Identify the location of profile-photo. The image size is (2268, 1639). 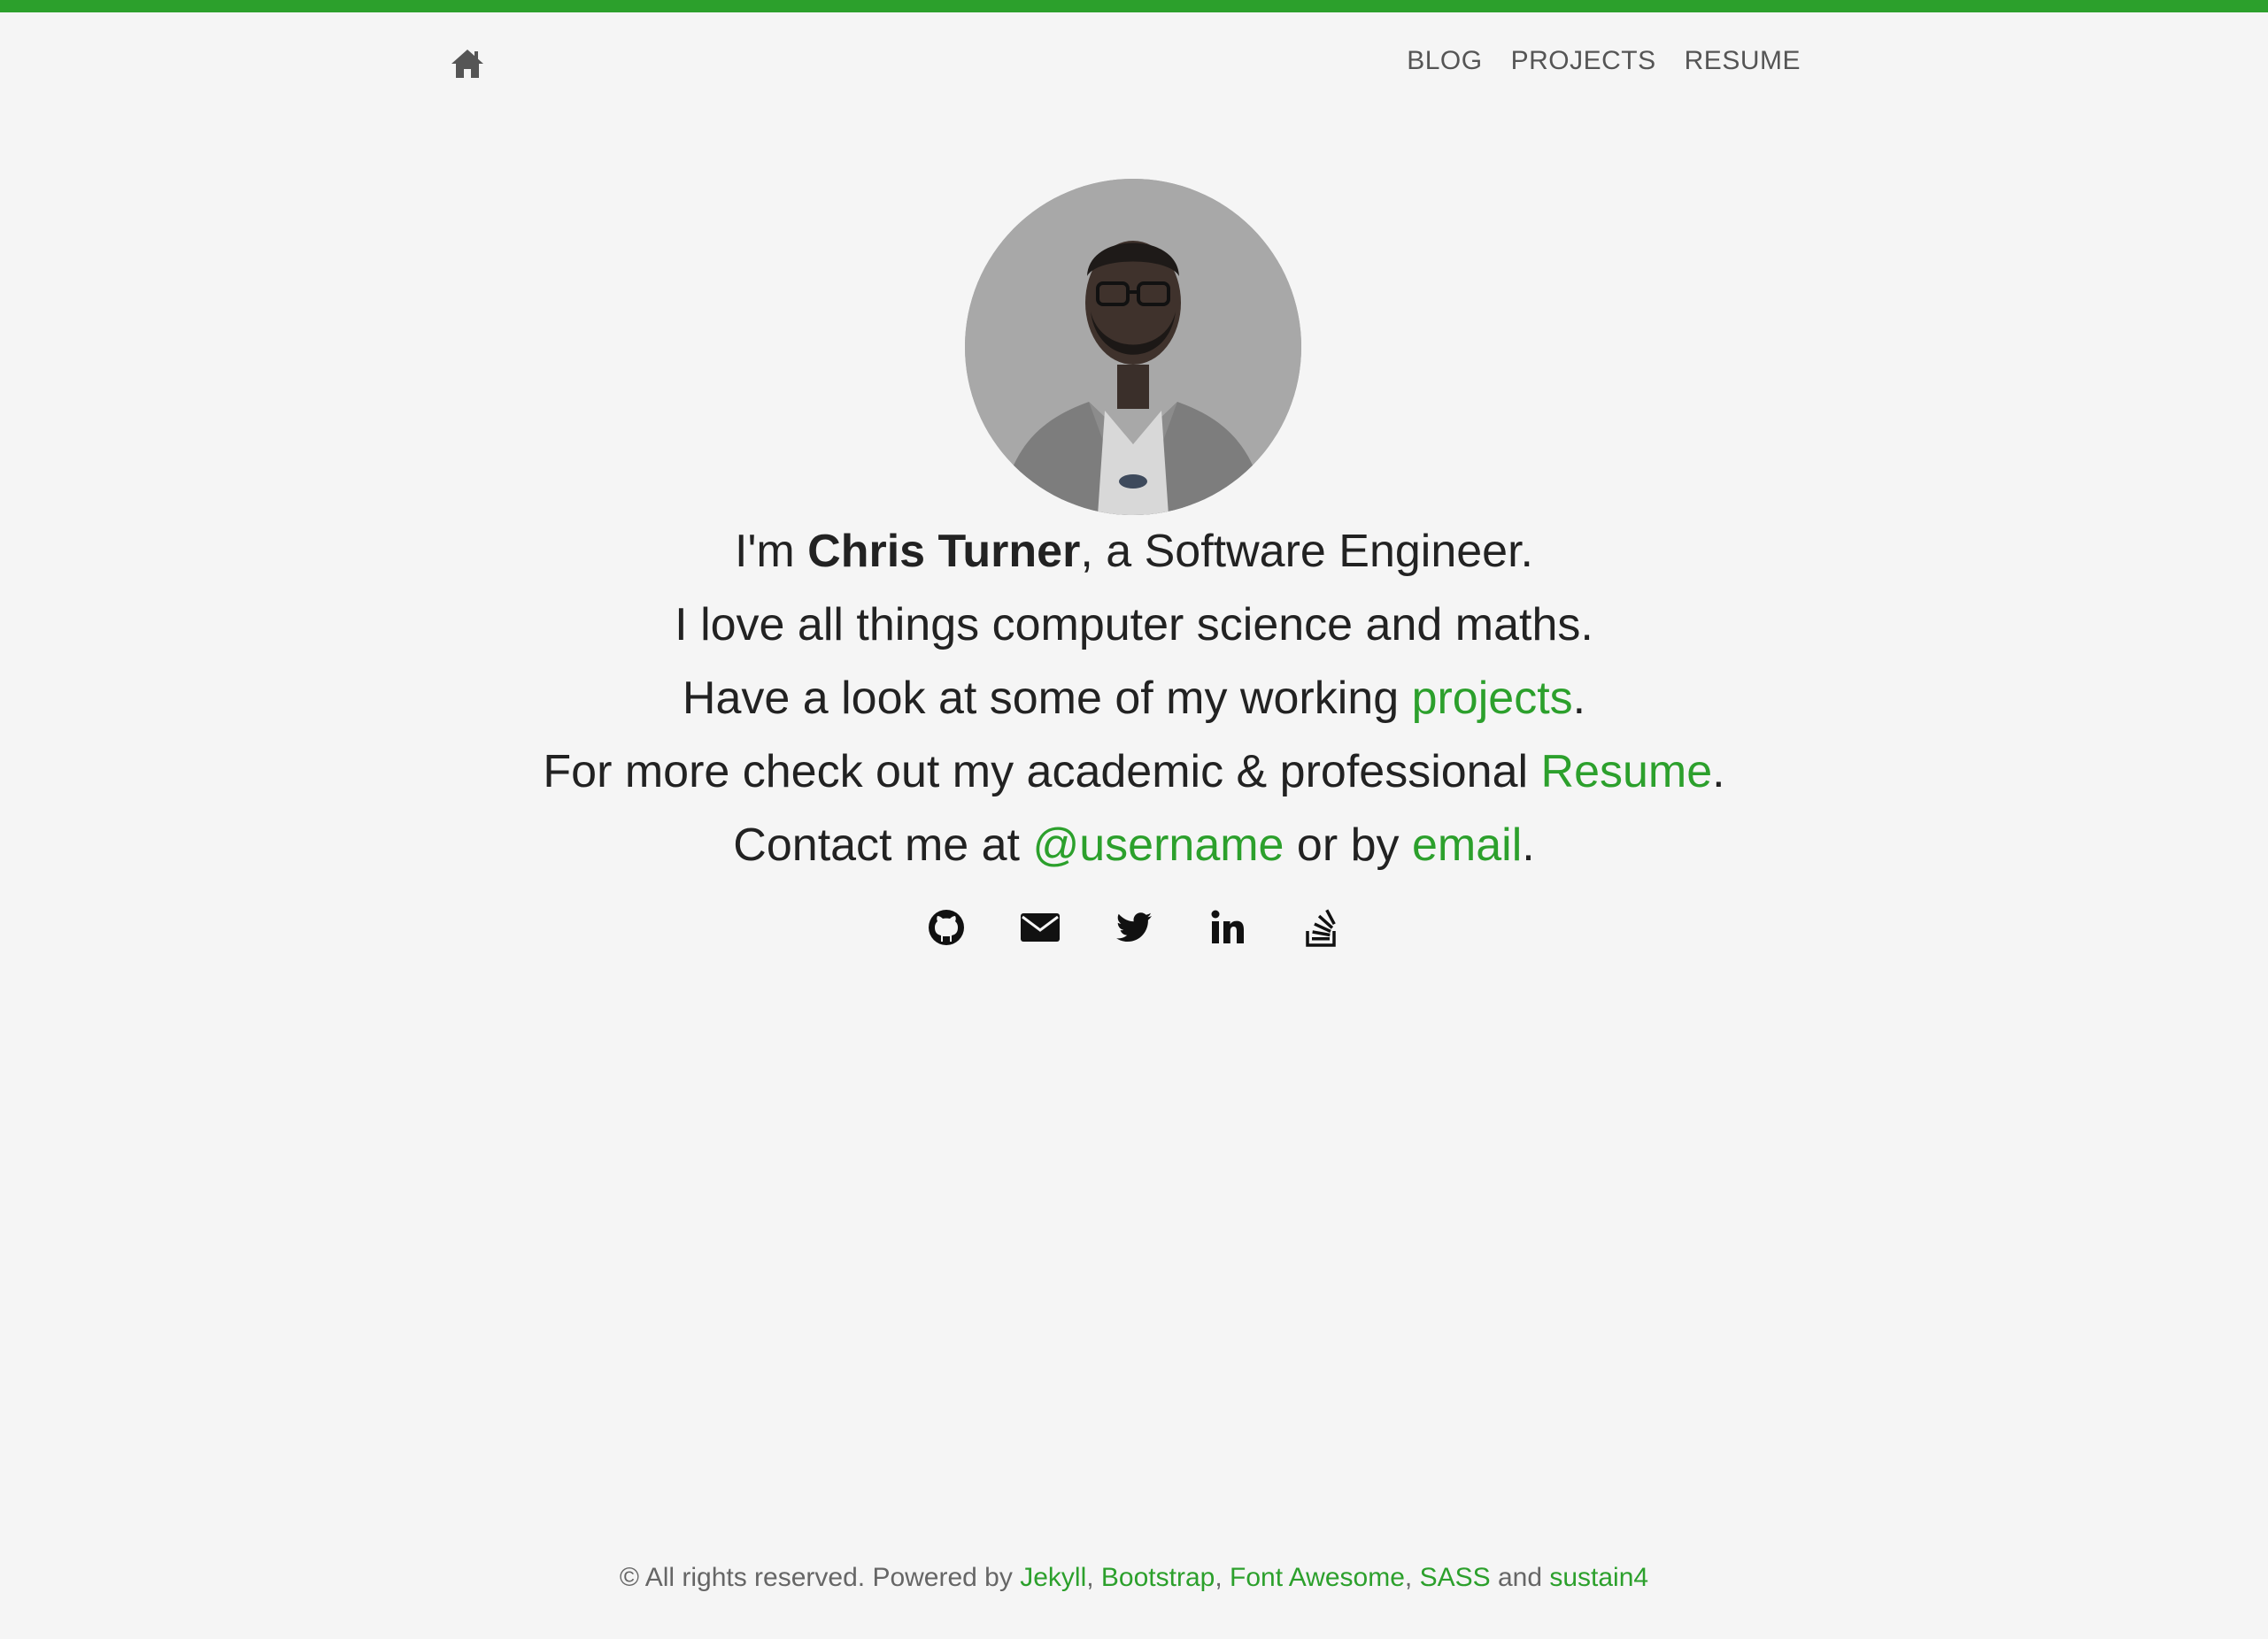
(1133, 347).